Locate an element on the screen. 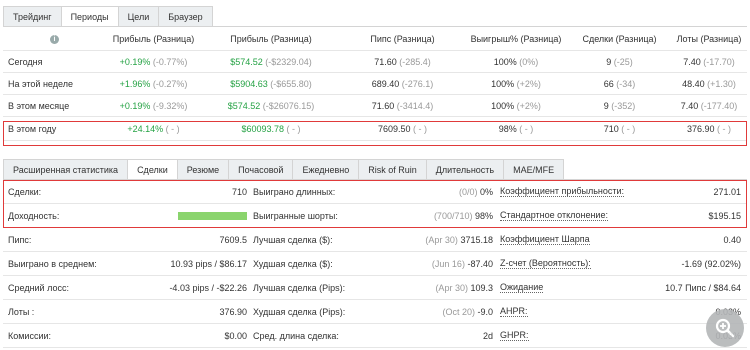 Image resolution: width=750 pixels, height=350 pixels. stat-label-link: Ожидание is located at coordinates (522, 287).